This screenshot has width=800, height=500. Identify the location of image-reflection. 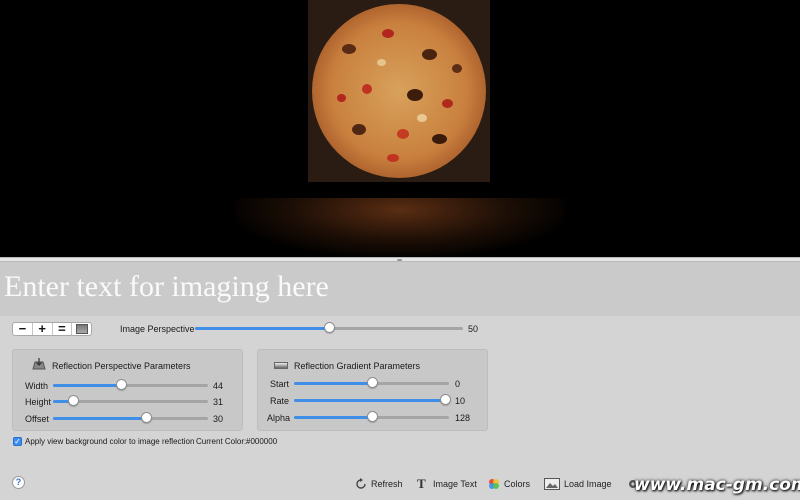
(400, 227).